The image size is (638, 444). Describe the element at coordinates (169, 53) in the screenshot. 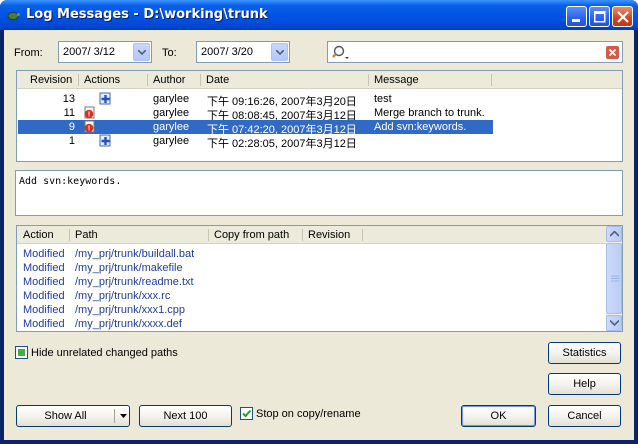

I see `to-label: To:` at that location.